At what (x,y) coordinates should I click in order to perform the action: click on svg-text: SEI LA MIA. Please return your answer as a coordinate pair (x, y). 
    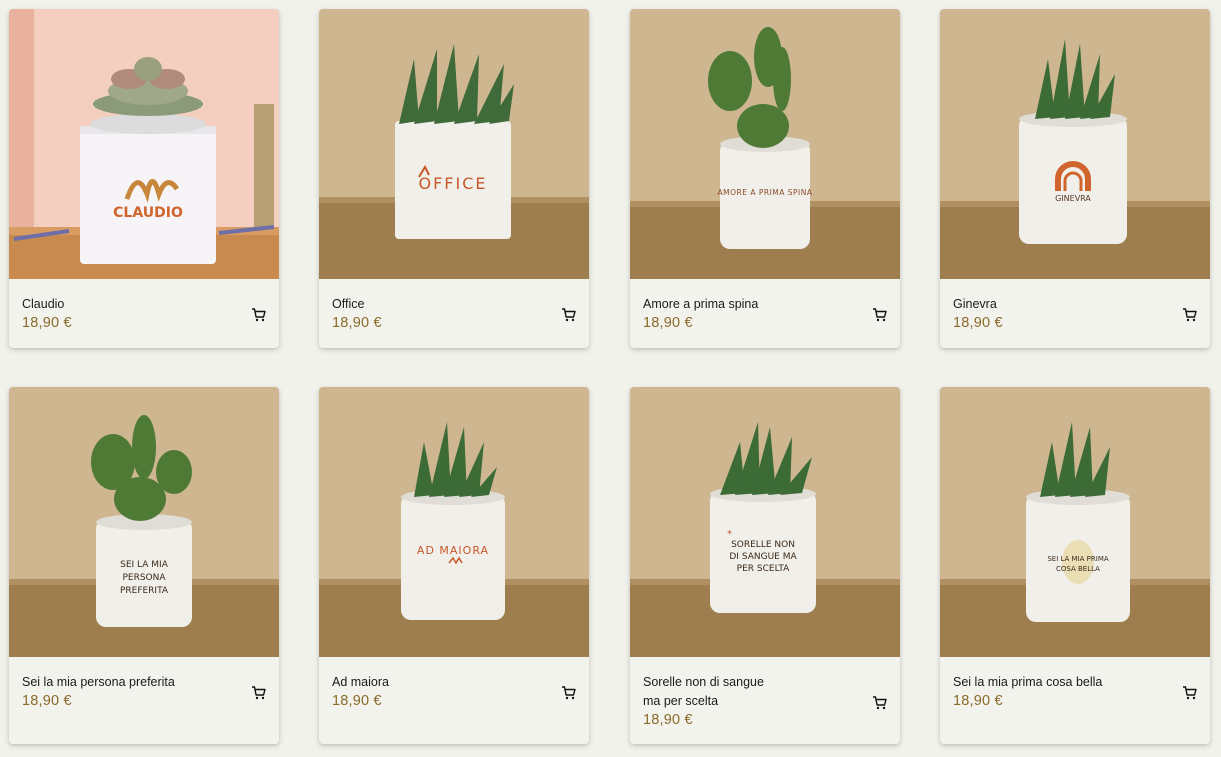
    Looking at the image, I should click on (144, 565).